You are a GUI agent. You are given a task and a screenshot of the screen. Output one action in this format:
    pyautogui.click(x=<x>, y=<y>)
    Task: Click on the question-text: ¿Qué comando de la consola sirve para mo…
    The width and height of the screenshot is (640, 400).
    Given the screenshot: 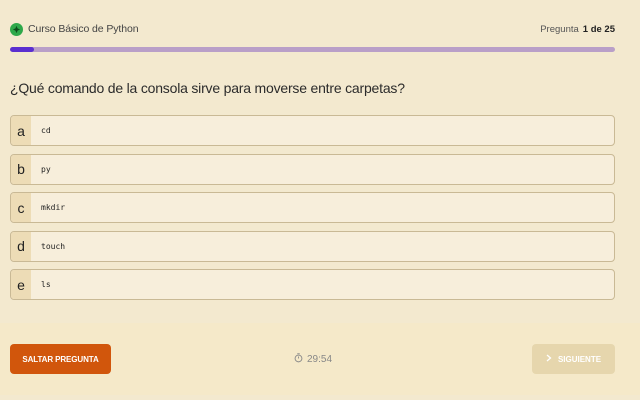 What is the action you would take?
    pyautogui.click(x=207, y=88)
    